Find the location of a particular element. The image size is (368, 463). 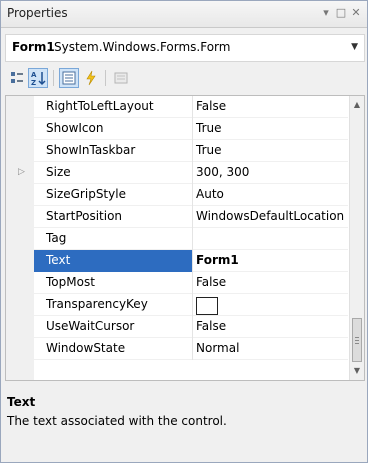

property-row: SizeGripStyle Auto is located at coordinates (177, 195).